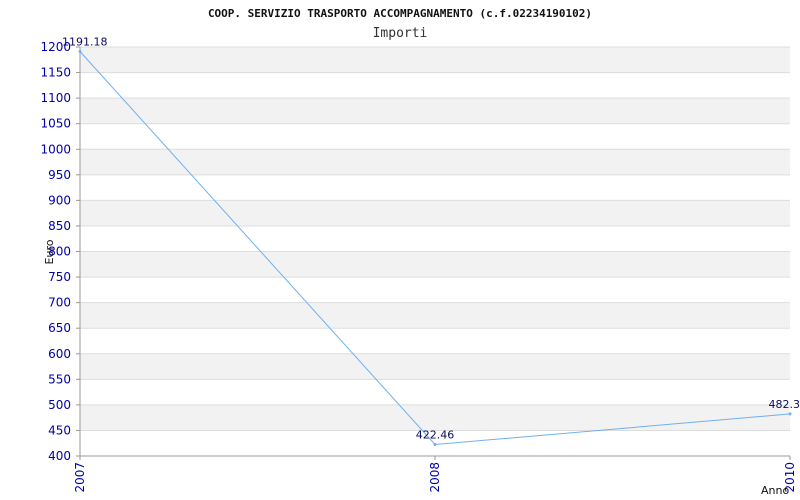  I want to click on y-tick-label: 400, so click(59, 456).